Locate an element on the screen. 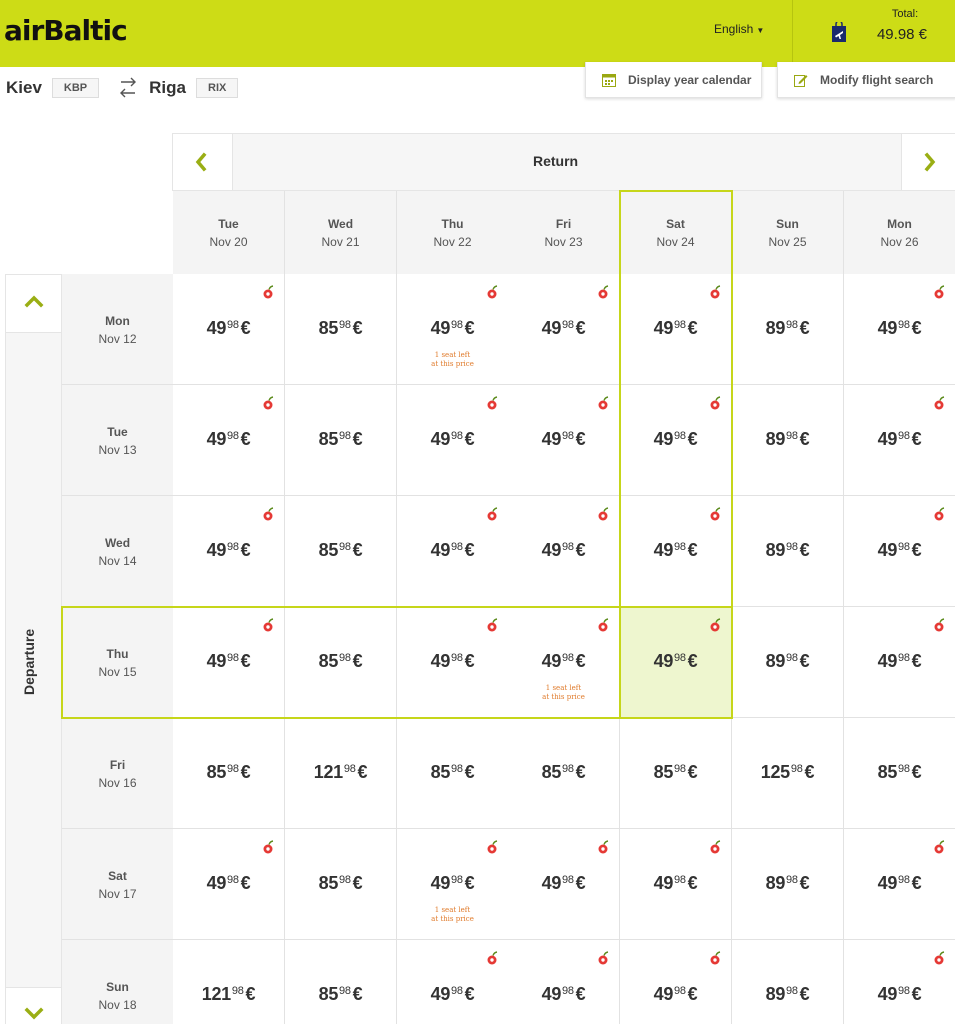 The image size is (955, 1024). departure-date: Nov 17 is located at coordinates (117, 894).